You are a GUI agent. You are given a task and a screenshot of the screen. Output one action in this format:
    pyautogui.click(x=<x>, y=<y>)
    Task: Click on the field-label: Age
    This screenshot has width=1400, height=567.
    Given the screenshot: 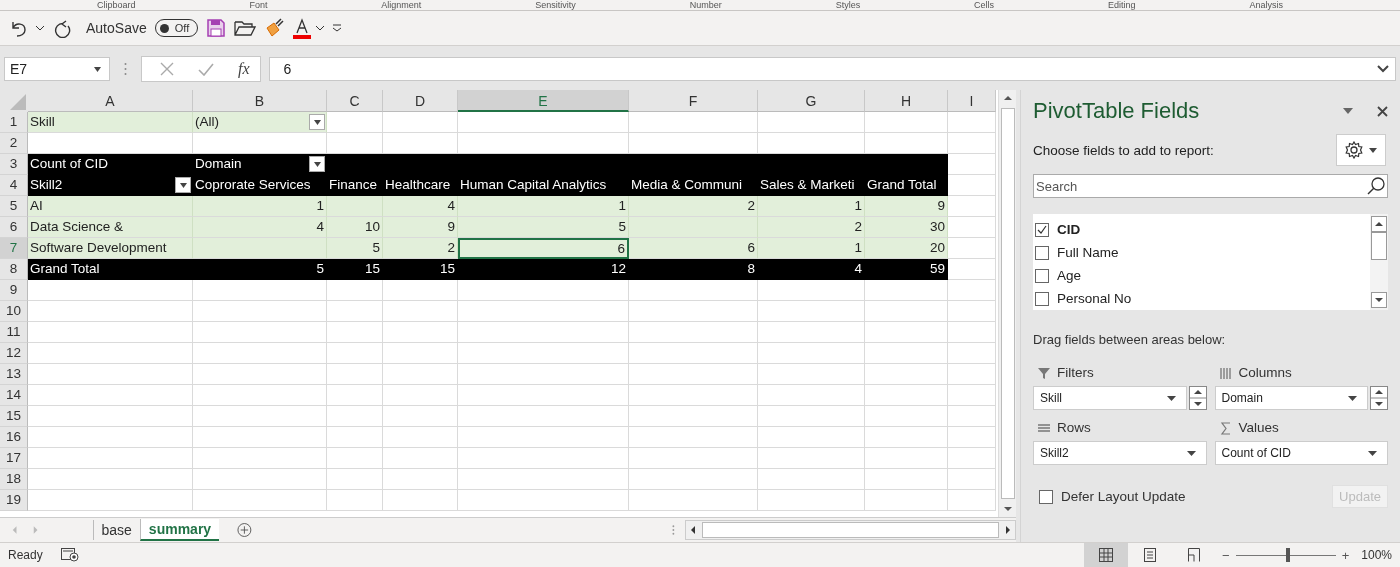 What is the action you would take?
    pyautogui.click(x=1069, y=275)
    